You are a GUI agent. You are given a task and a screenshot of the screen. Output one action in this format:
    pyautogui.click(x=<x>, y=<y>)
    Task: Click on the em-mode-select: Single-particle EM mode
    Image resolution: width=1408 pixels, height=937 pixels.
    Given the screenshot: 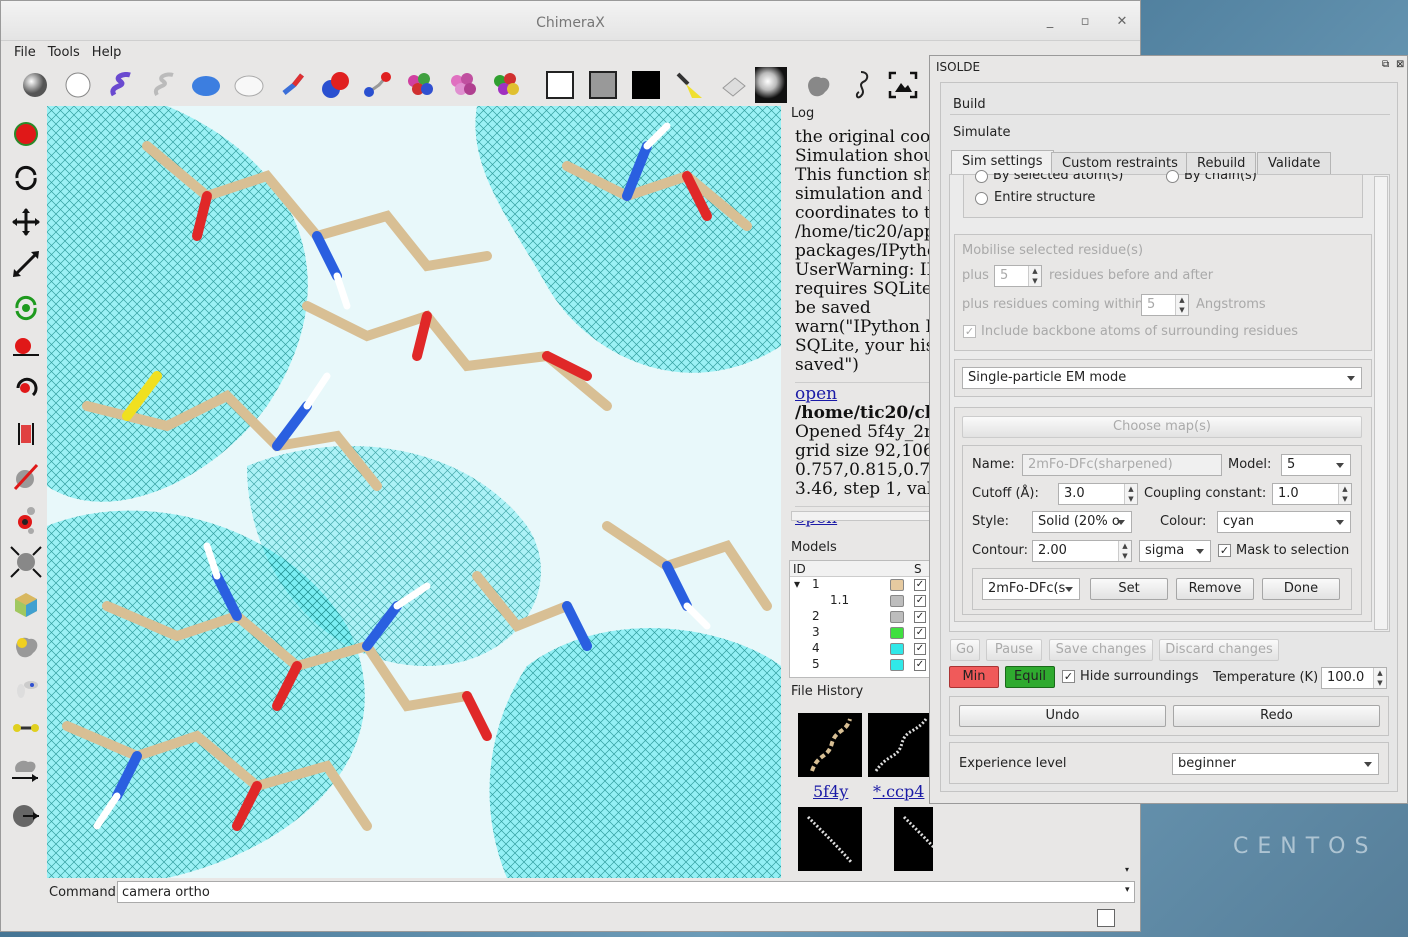 What is the action you would take?
    pyautogui.click(x=1162, y=378)
    